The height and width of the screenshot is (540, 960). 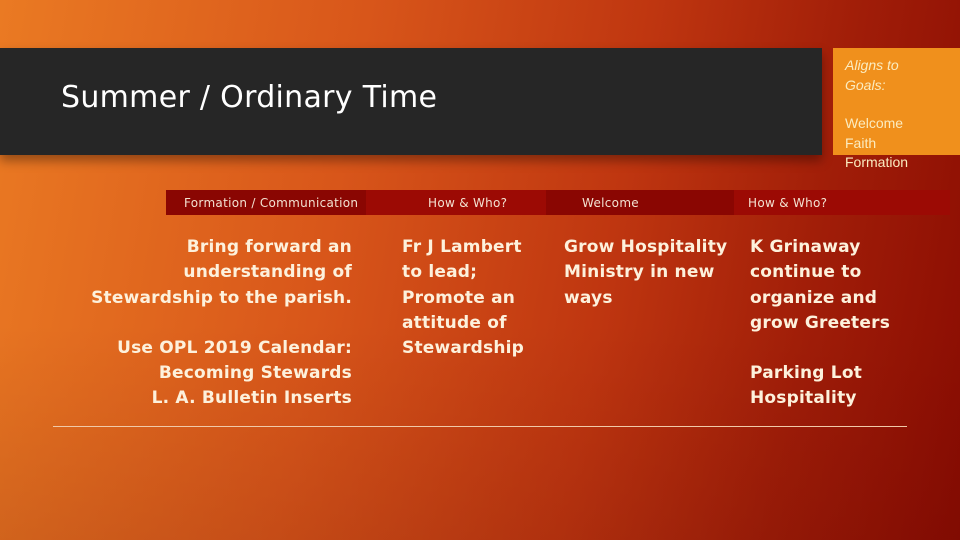 I want to click on header-formation-communication: Formation / Communication, so click(x=271, y=203).